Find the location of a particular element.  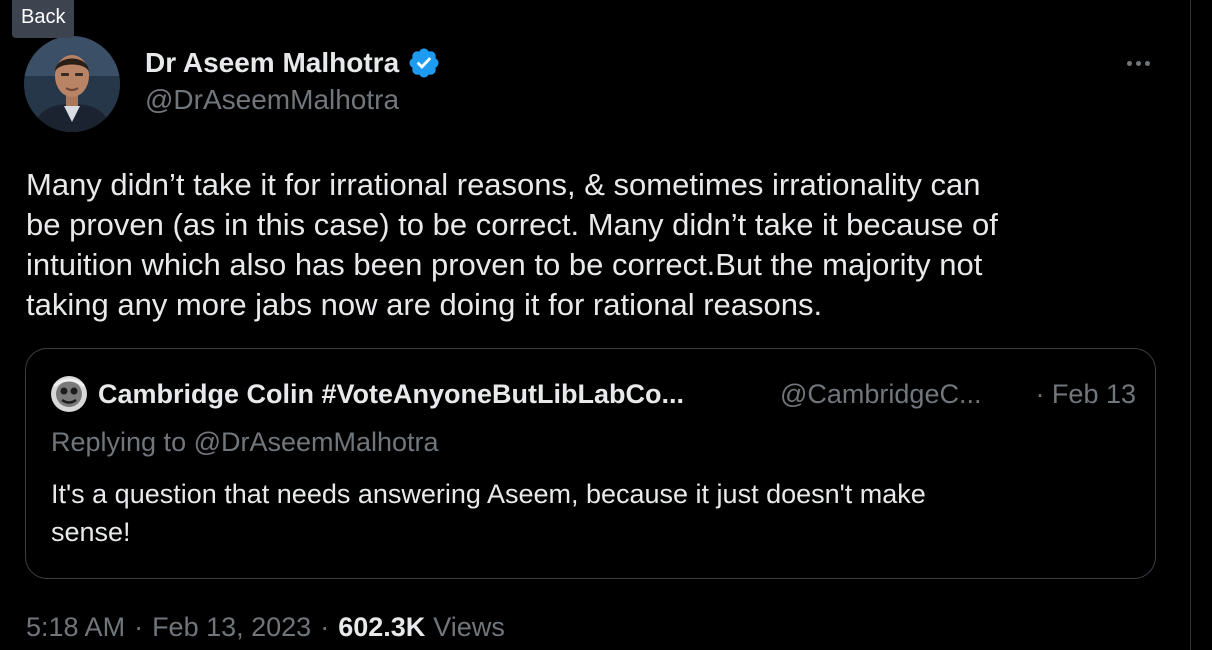

quoted-replying-to: Replying to @DrAseemMalhotra is located at coordinates (245, 442).